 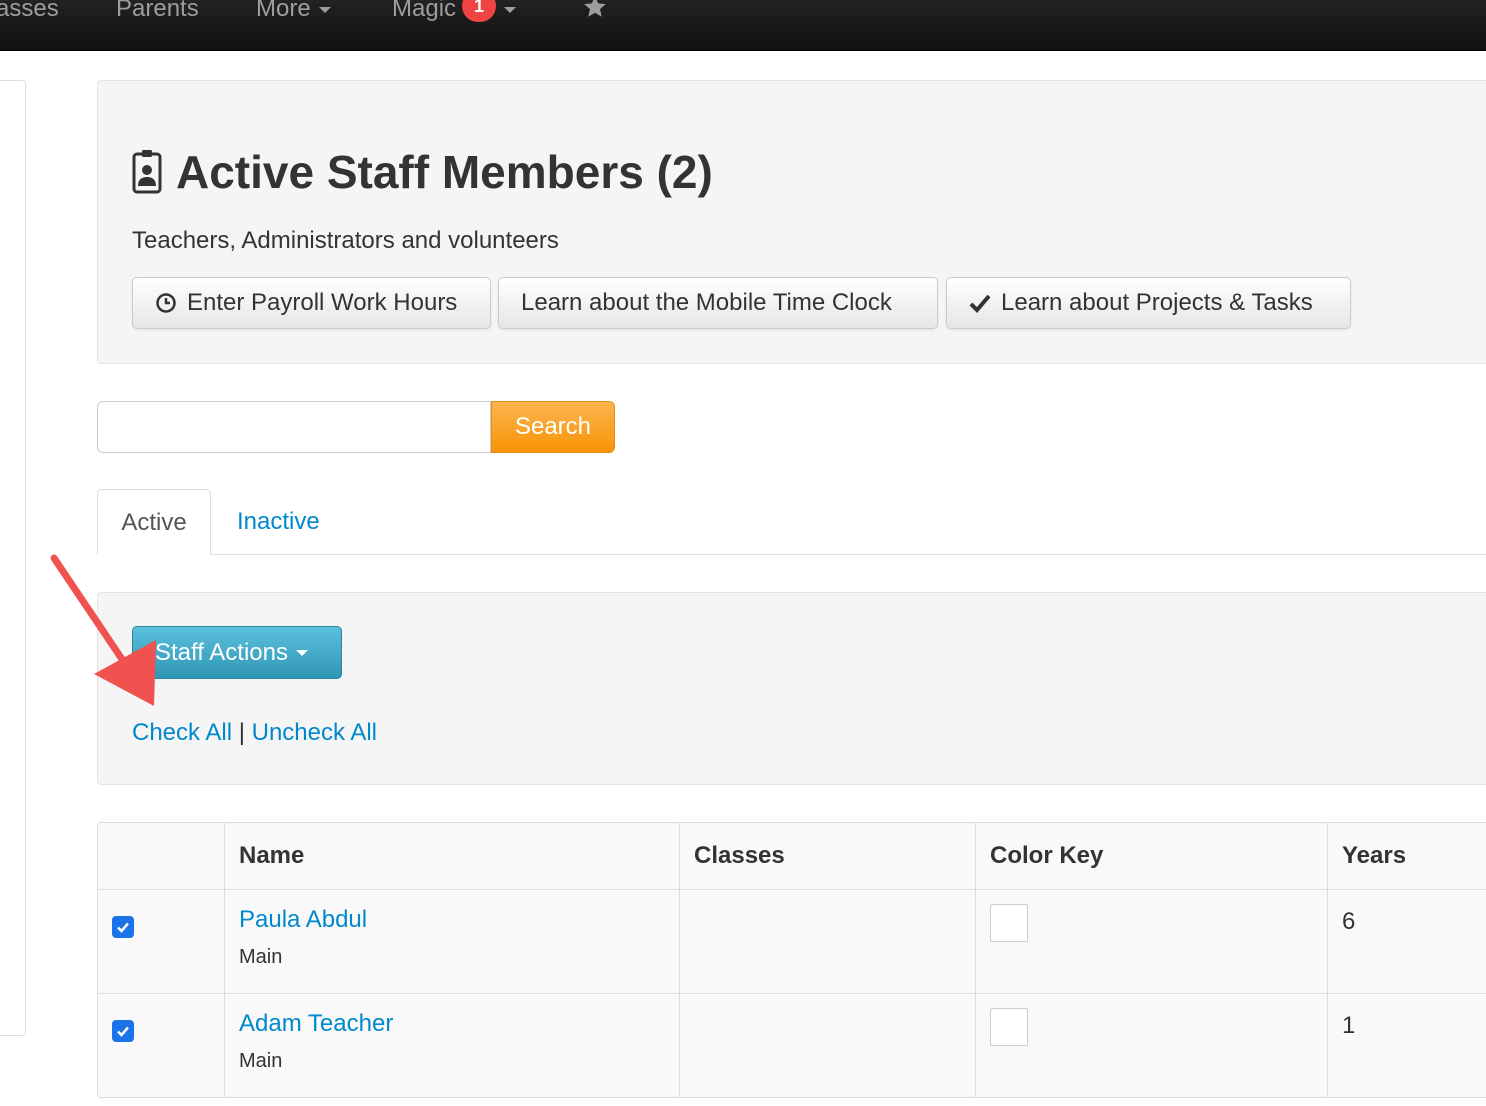 I want to click on nav-item-magic: Magic 1, so click(x=454, y=13).